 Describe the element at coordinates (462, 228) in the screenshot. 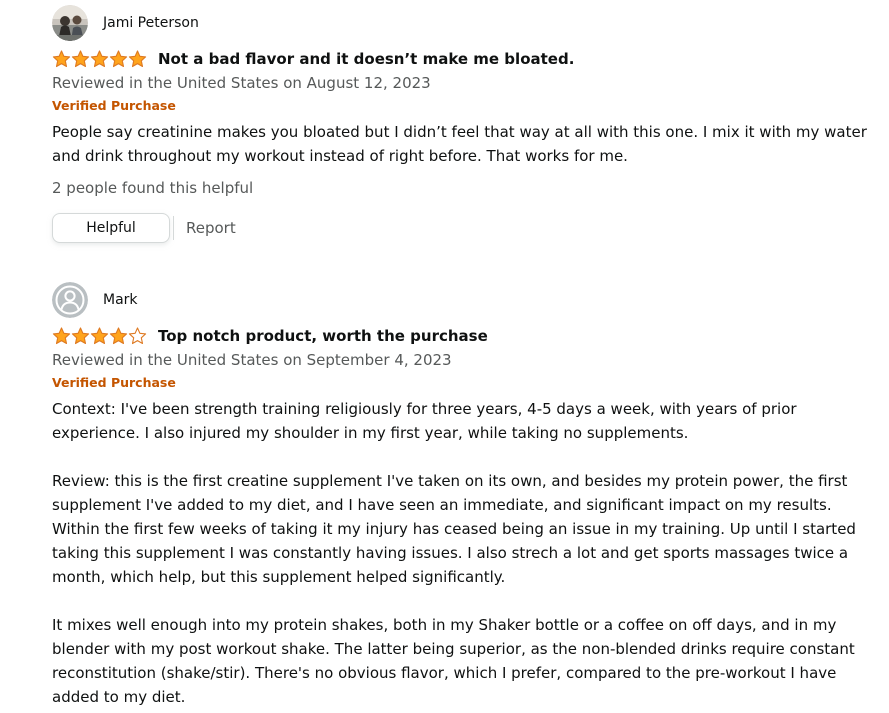

I see `review-actions: Helpful Report` at that location.